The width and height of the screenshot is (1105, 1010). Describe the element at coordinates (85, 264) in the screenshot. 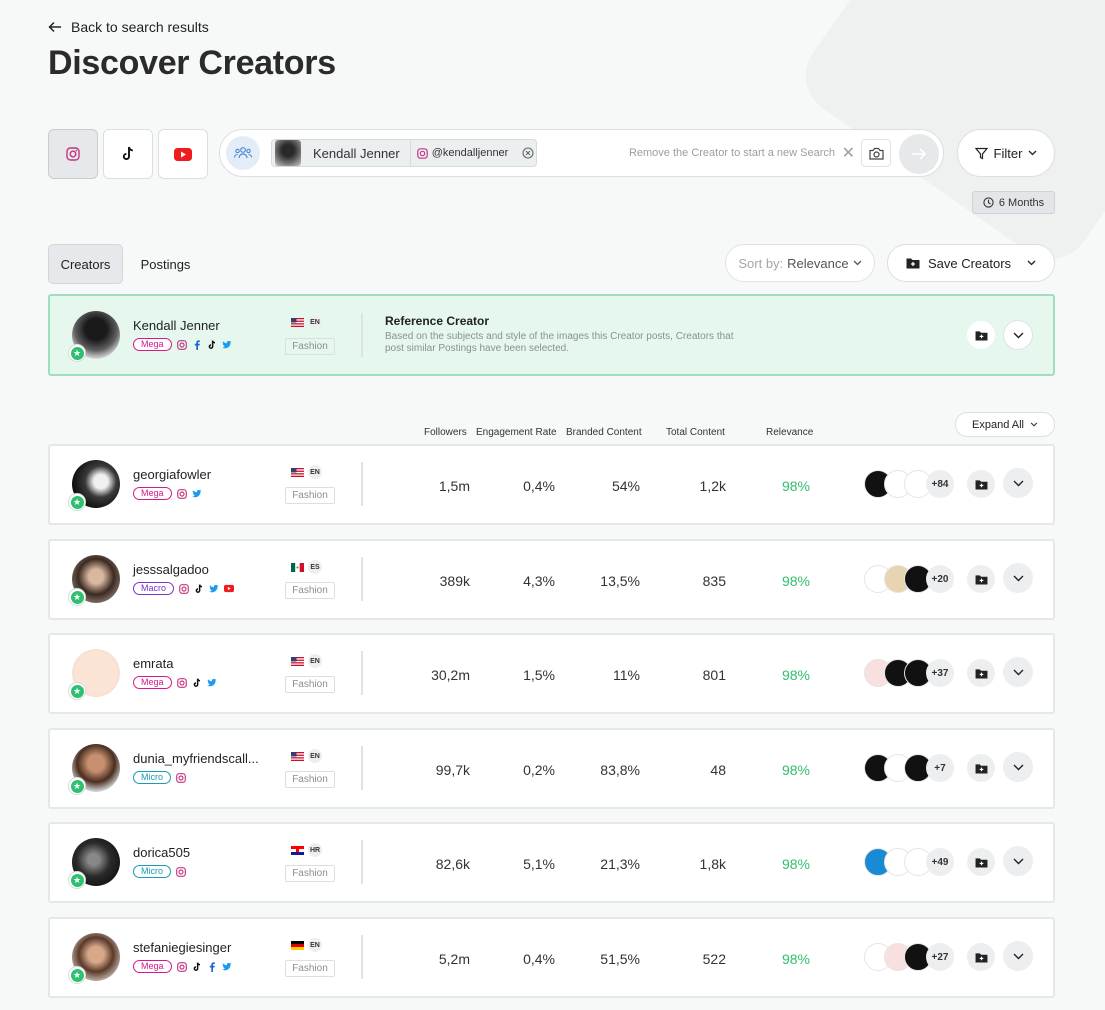

I see `tab-creators: Creators` at that location.